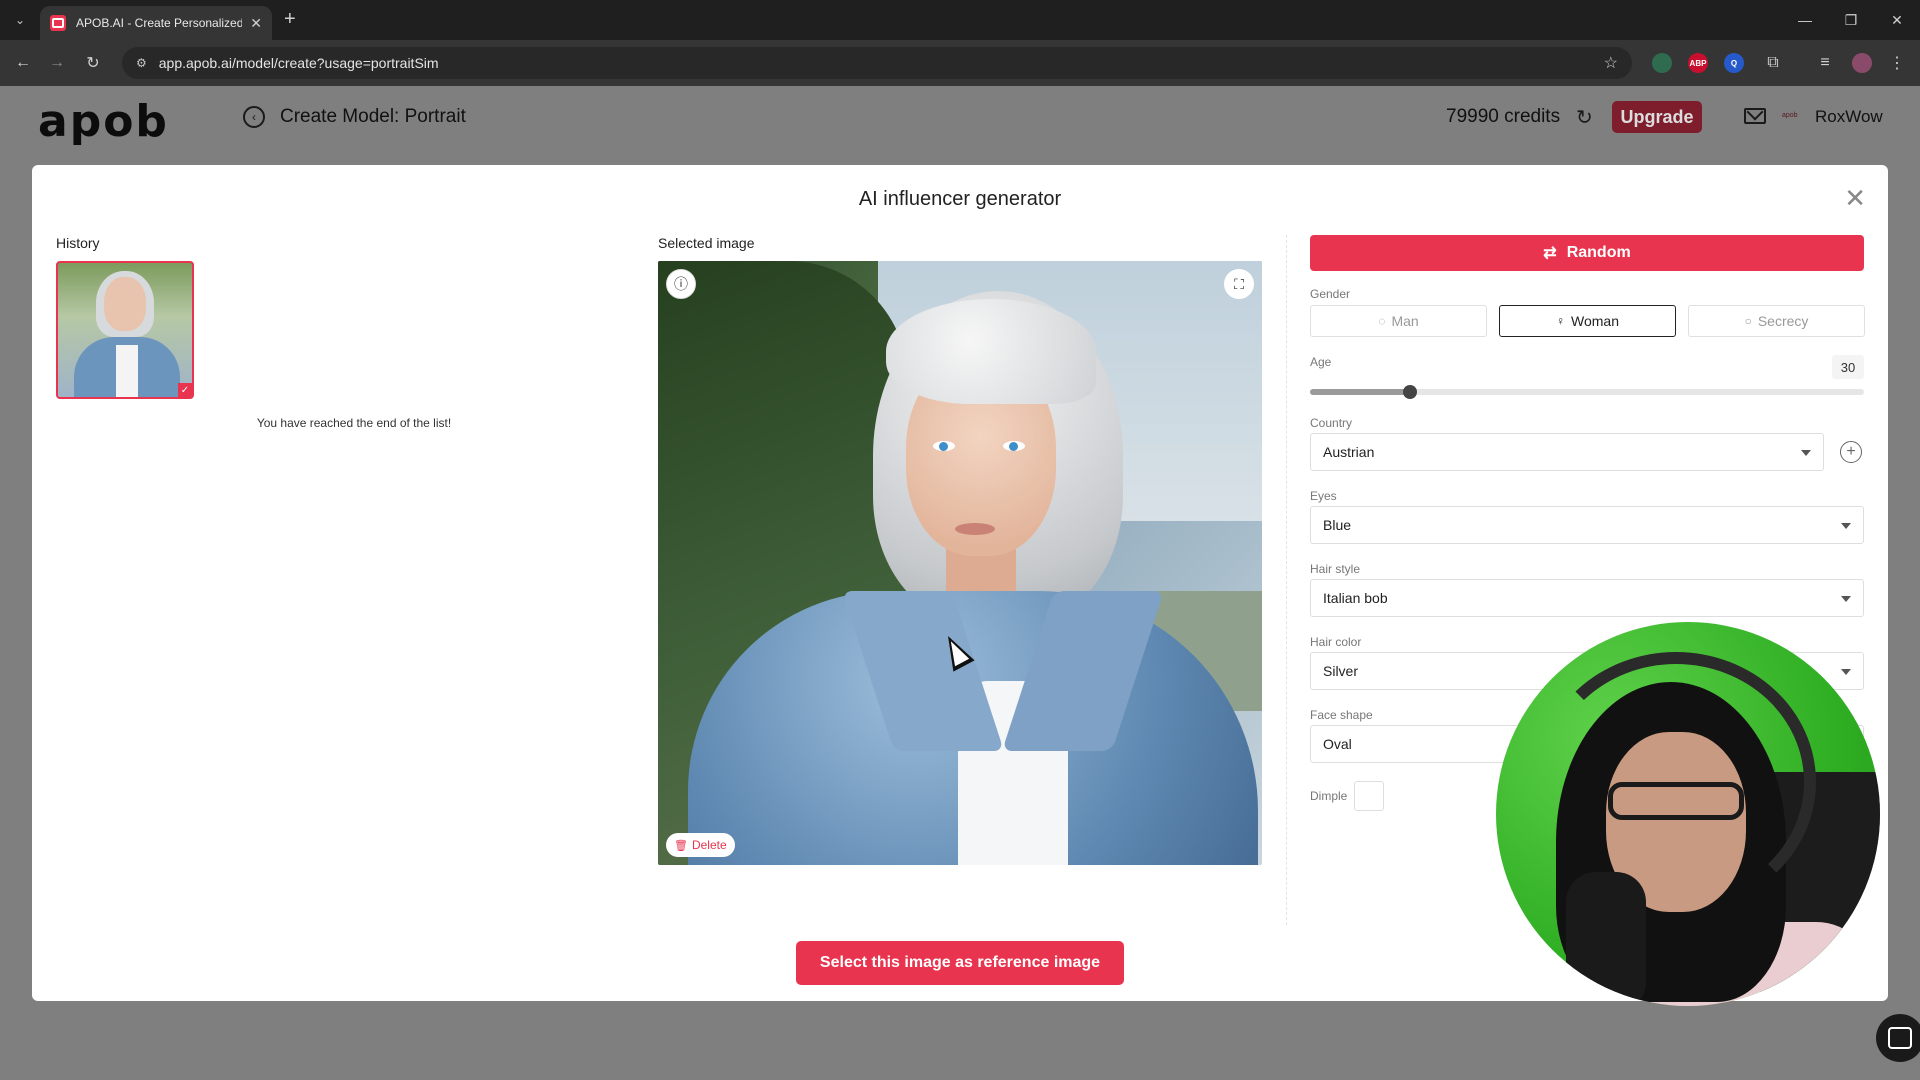 This screenshot has height=1080, width=1920. Describe the element at coordinates (1341, 671) in the screenshot. I see `hair-color-value: Silver` at that location.